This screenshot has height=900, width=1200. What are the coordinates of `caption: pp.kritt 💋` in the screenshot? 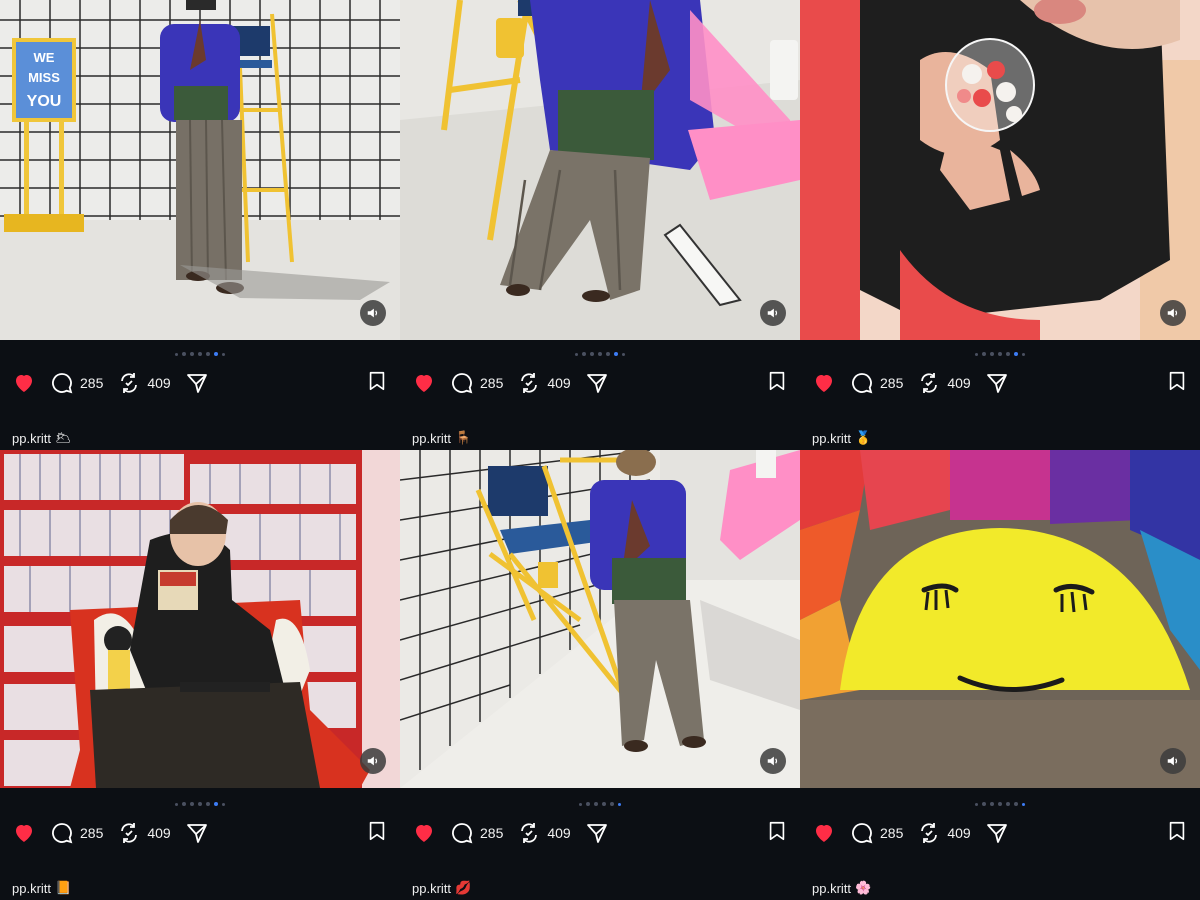 It's located at (441, 888).